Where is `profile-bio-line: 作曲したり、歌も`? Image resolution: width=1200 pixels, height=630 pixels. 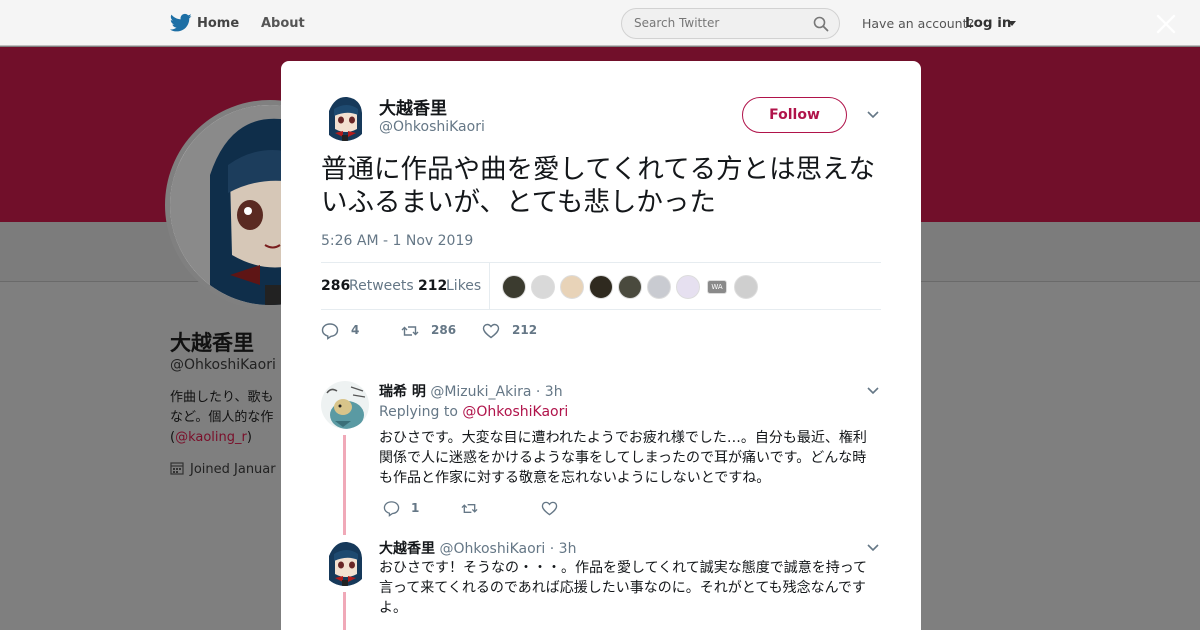 profile-bio-line: 作曲したり、歌も is located at coordinates (222, 397).